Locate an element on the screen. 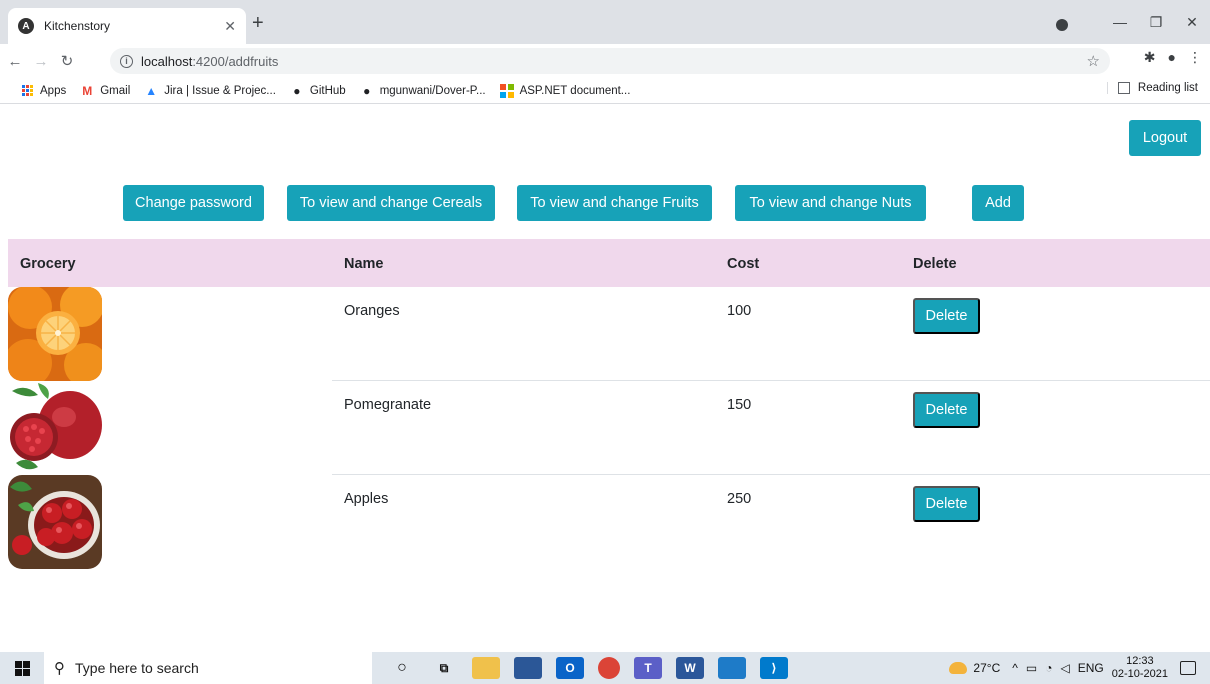 The image size is (1210, 684). window-controls: — ❐ ✕ is located at coordinates (1156, 22).